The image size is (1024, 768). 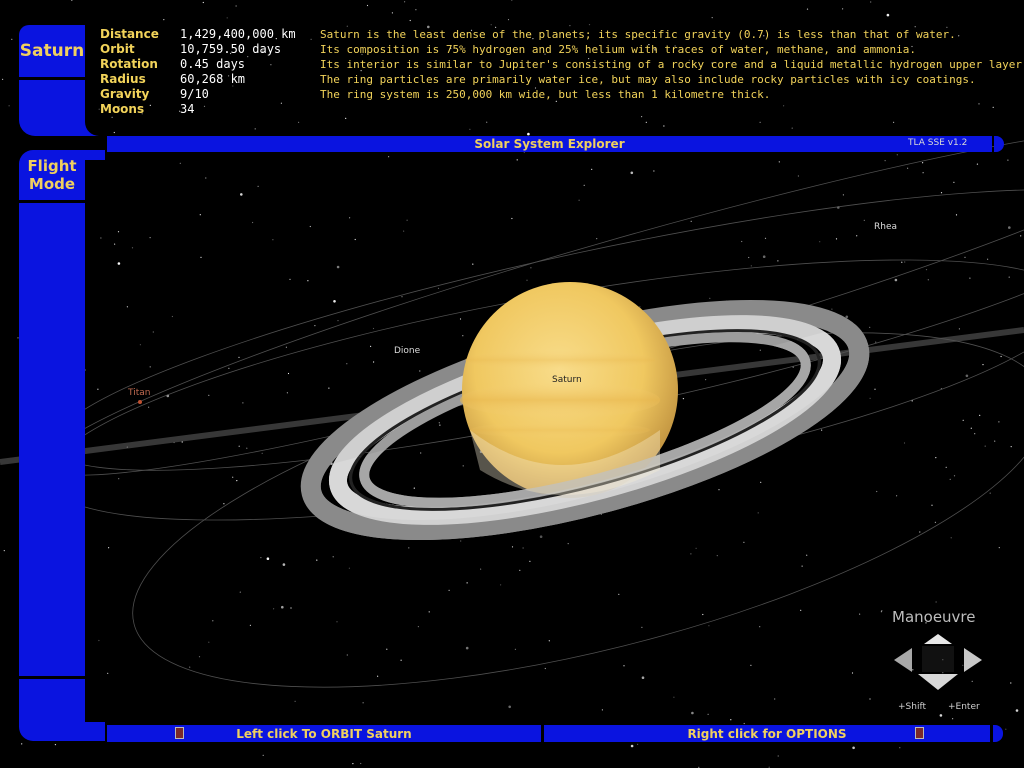 What do you see at coordinates (123, 79) in the screenshot?
I see `stat-label-radius: Radius` at bounding box center [123, 79].